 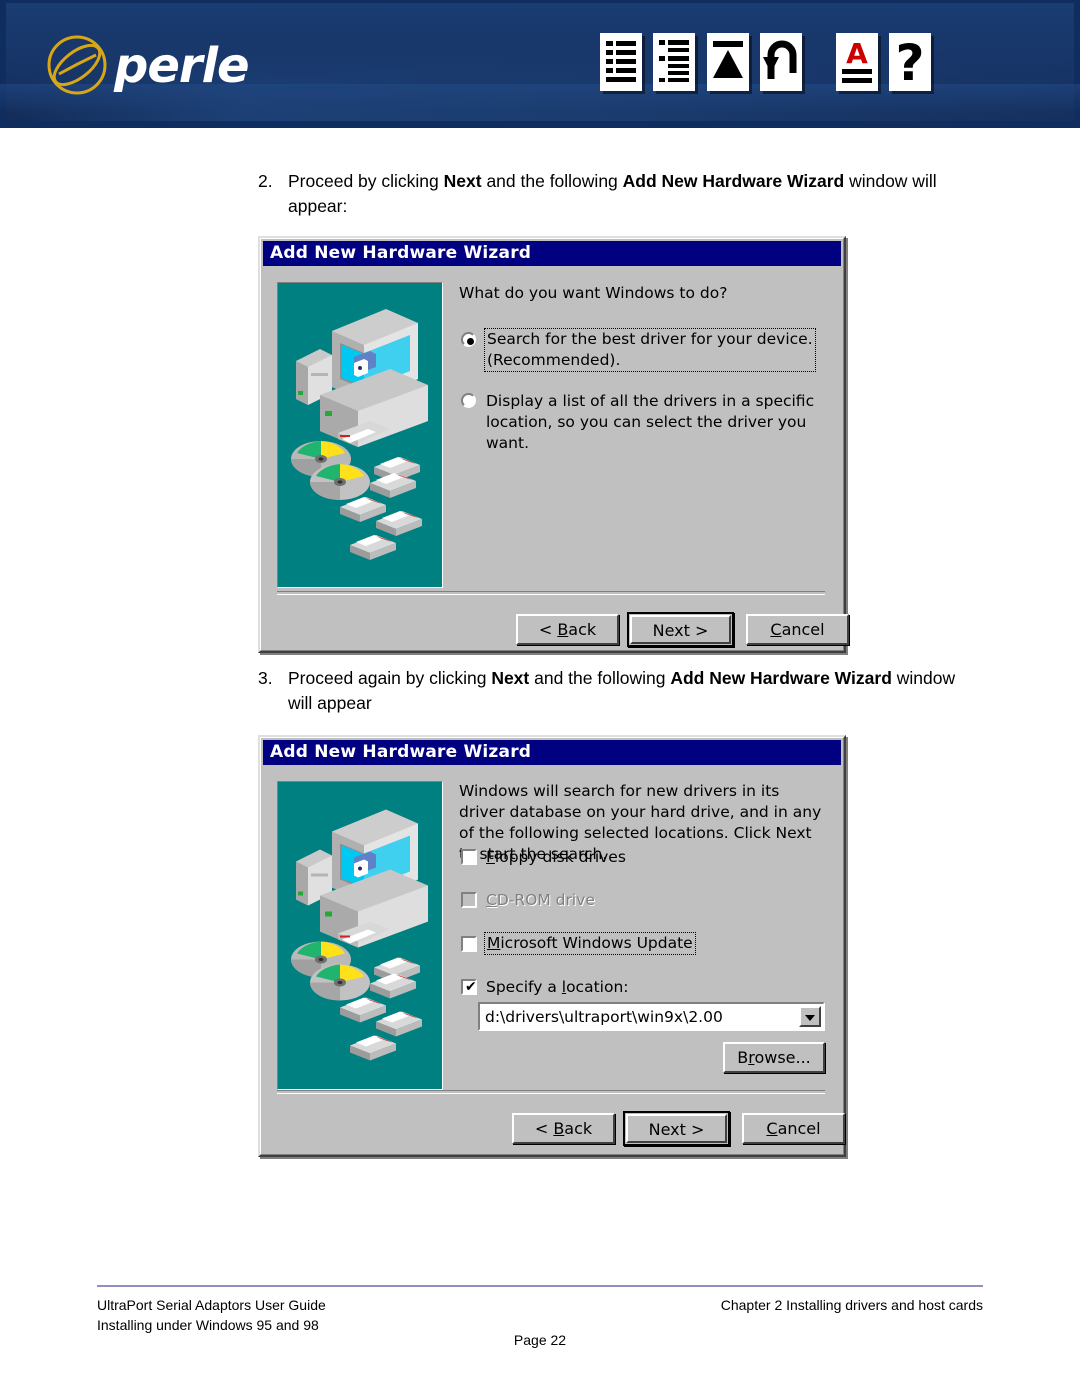 I want to click on radio-search-best-driver, so click(x=468, y=339).